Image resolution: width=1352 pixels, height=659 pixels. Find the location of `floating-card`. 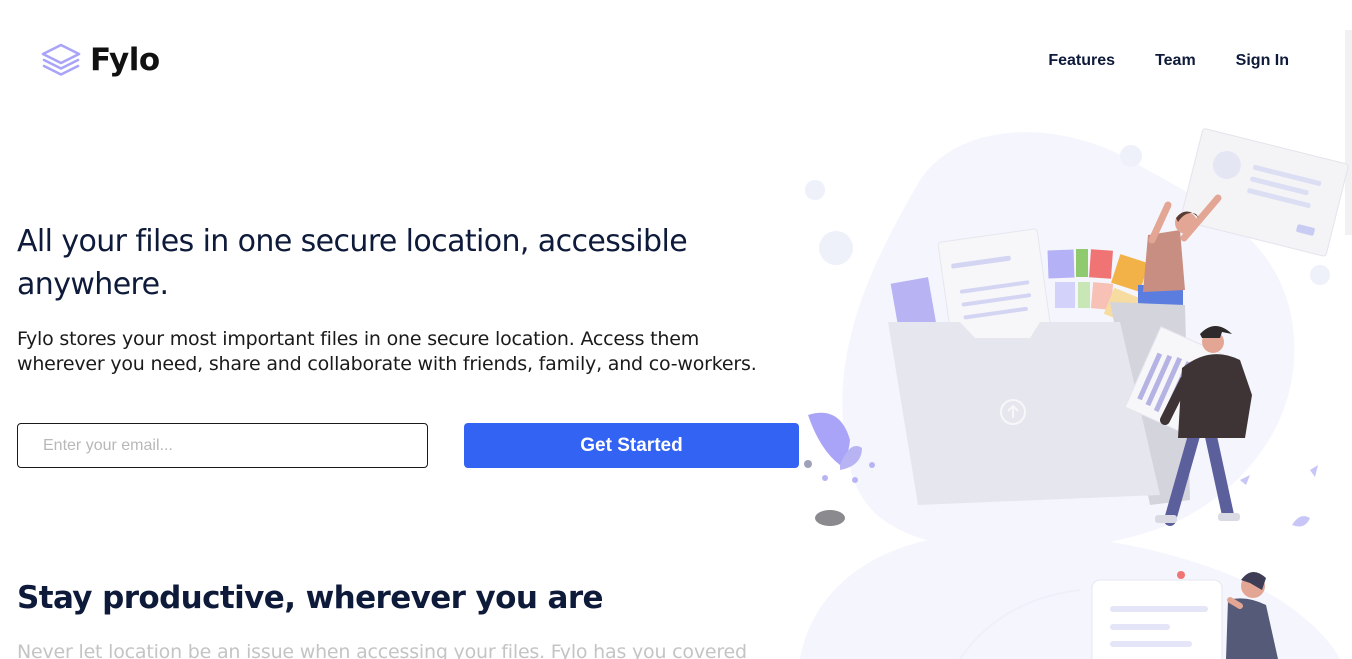

floating-card is located at coordinates (1264, 192).